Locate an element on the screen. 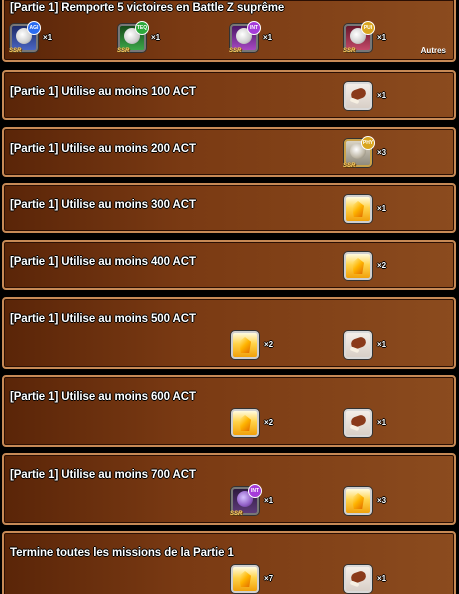 Image resolution: width=459 pixels, height=594 pixels. other-rewards-link: Autres is located at coordinates (433, 50).